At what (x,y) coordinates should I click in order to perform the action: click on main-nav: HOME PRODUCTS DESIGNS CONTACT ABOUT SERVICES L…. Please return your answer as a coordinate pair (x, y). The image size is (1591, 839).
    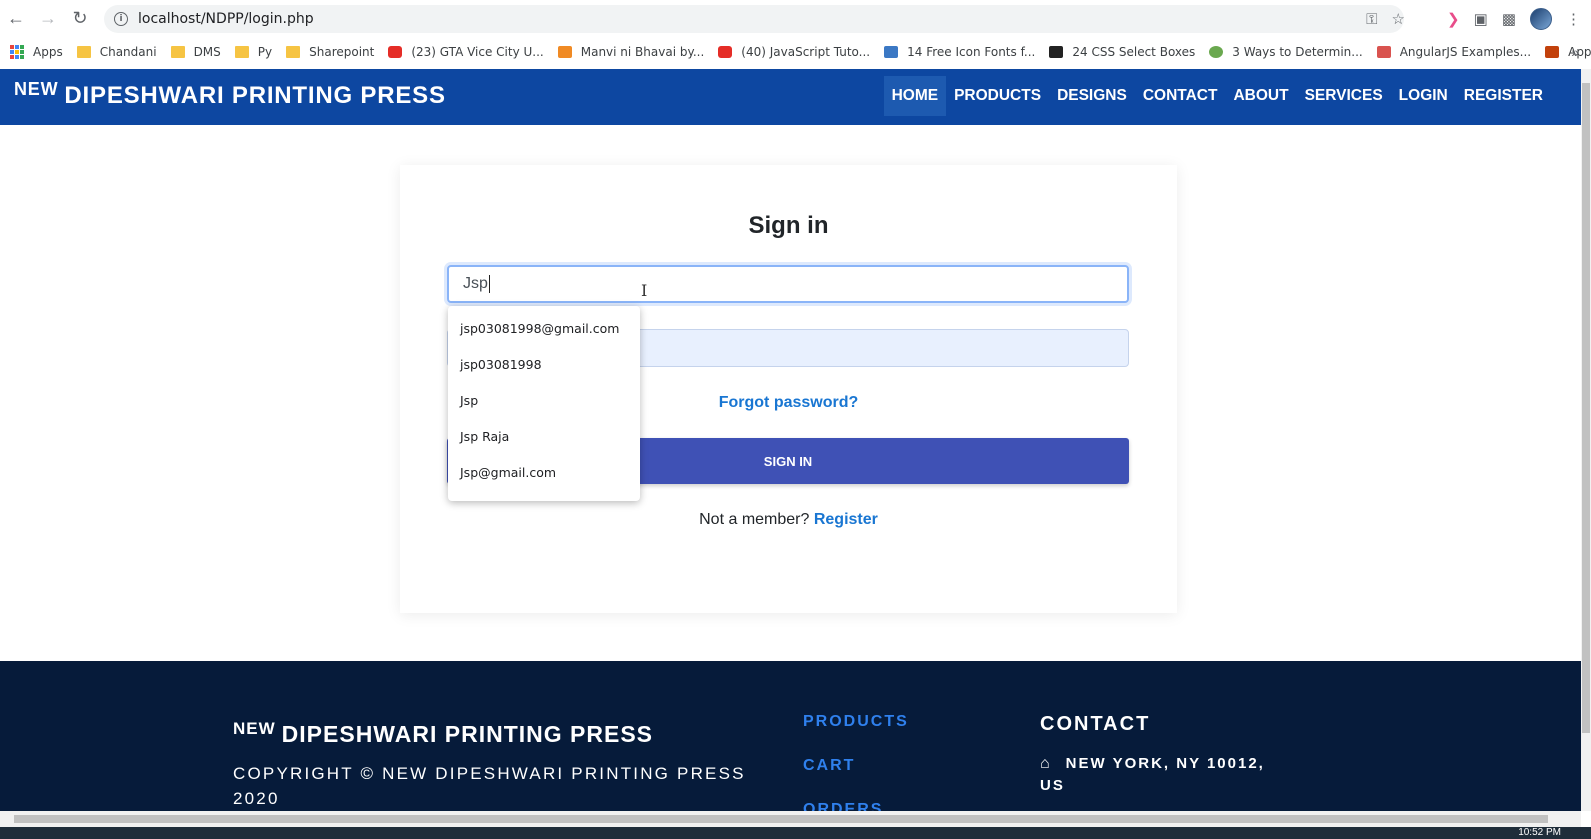
    Looking at the image, I should click on (1217, 96).